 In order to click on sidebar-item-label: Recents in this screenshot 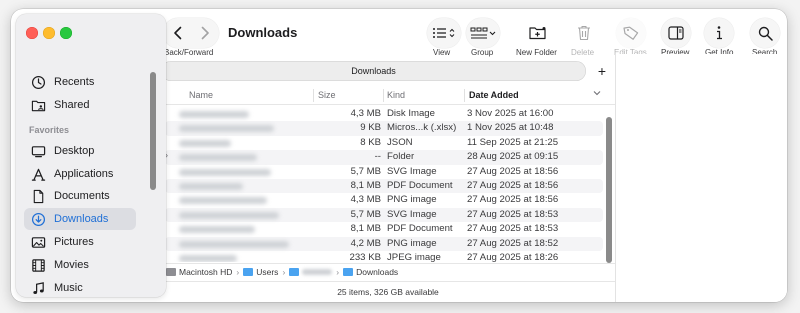, I will do `click(74, 82)`.